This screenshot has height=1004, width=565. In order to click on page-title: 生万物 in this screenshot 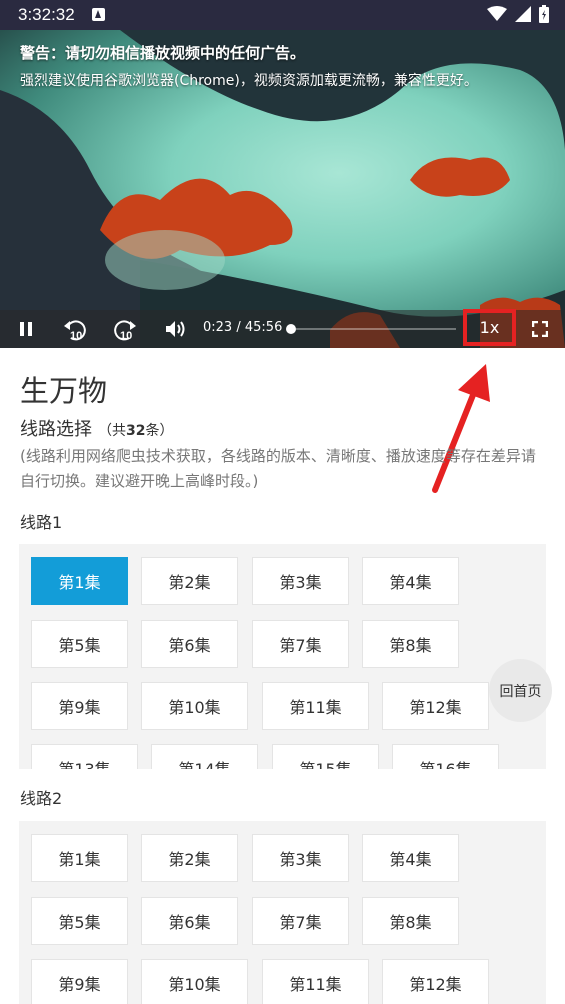, I will do `click(64, 391)`.